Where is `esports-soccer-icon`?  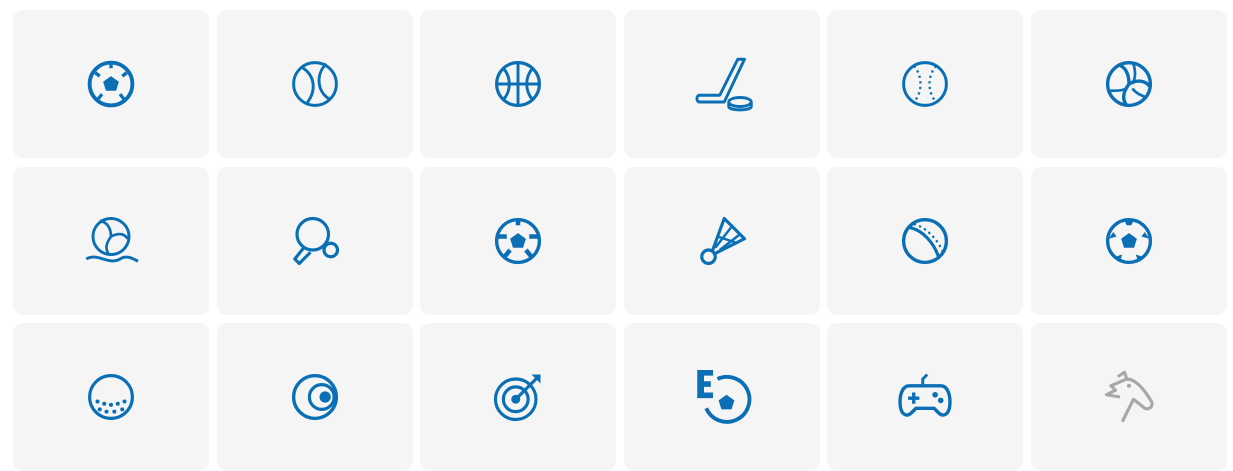 esports-soccer-icon is located at coordinates (723, 397).